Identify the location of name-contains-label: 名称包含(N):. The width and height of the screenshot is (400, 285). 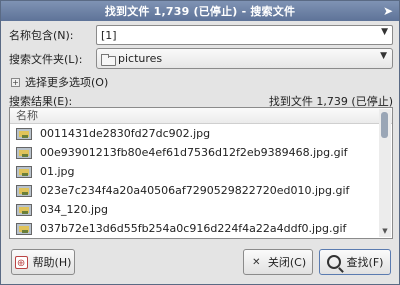
(41, 35).